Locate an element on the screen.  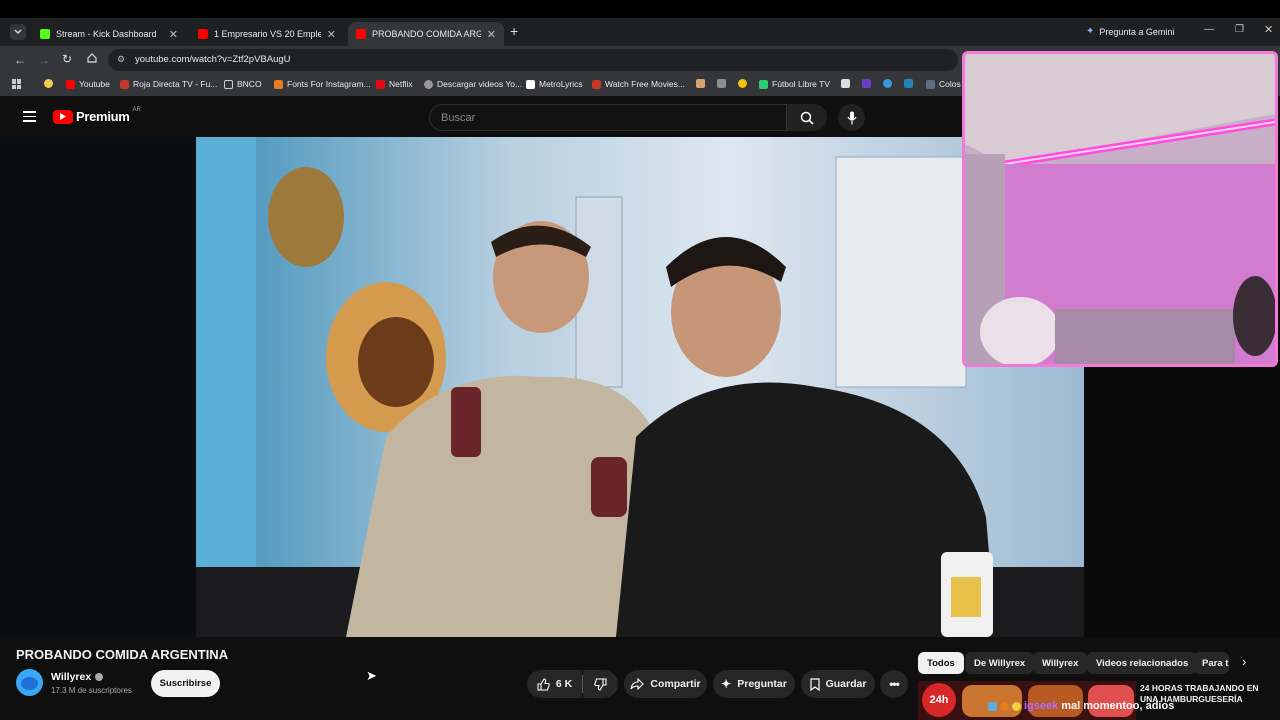
bookmark-bnco: BNCO is located at coordinates (243, 84).